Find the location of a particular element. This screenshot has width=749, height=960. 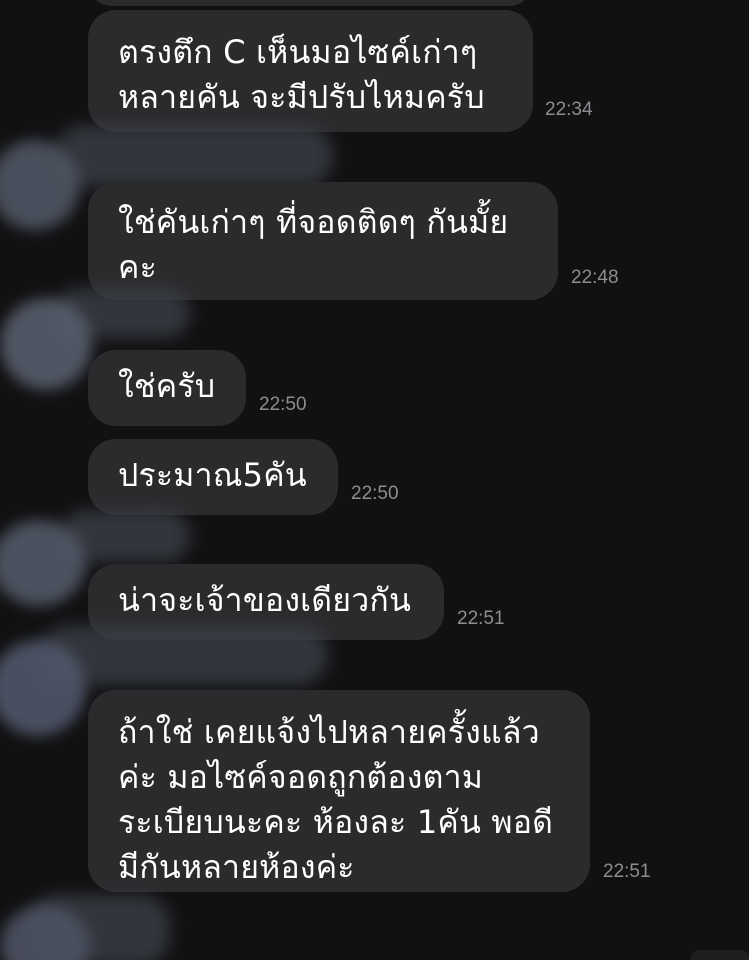

message-bubble: ประมาณ5คัน is located at coordinates (213, 477).